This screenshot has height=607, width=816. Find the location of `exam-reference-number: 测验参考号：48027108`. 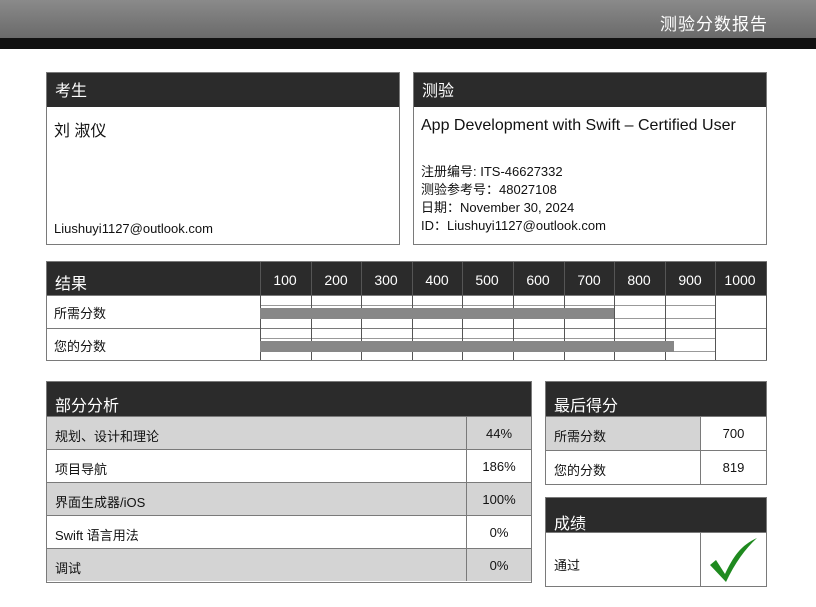

exam-reference-number: 测验参考号：48027108 is located at coordinates (489, 189).